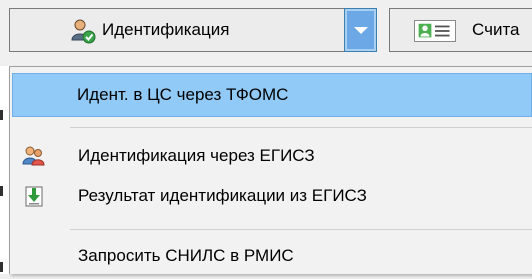 Image resolution: width=532 pixels, height=279 pixels. What do you see at coordinates (496, 29) in the screenshot?
I see `read-button-label: Счита` at bounding box center [496, 29].